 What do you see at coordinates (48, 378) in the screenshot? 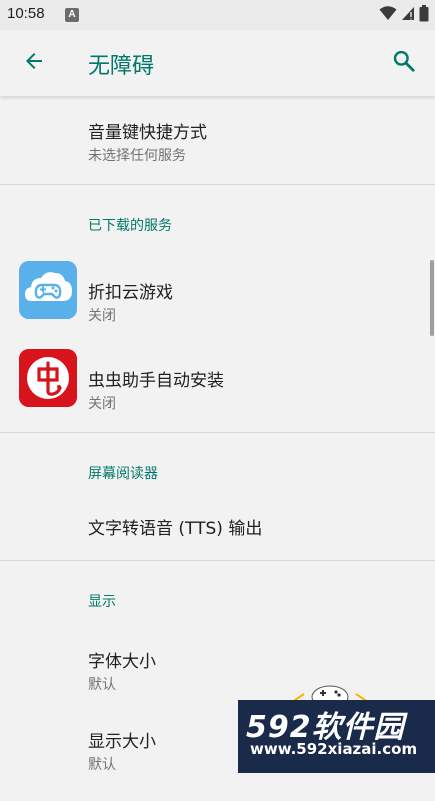
I see `chongchong-icon` at bounding box center [48, 378].